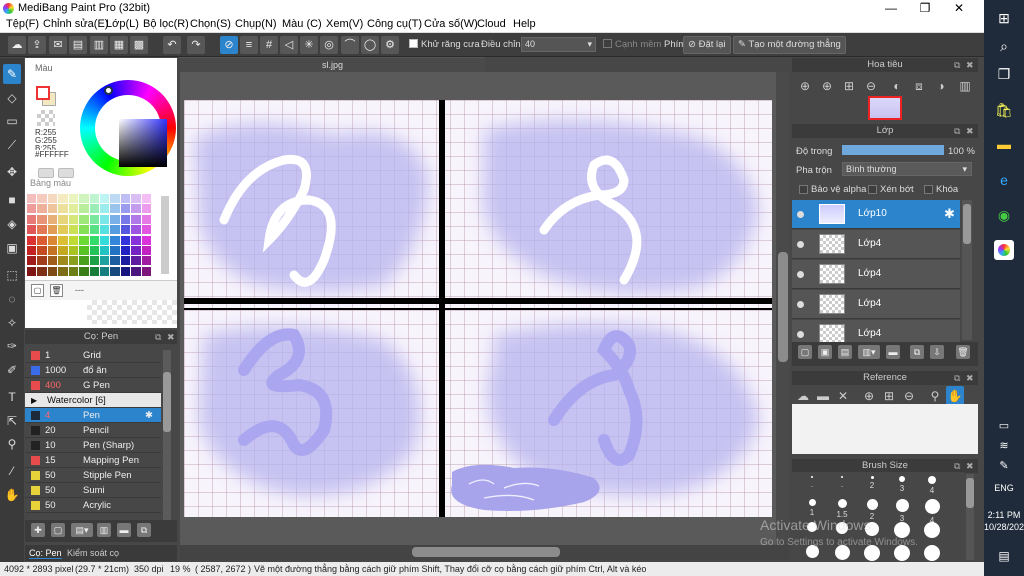 The width and height of the screenshot is (1024, 576). What do you see at coordinates (869, 396) in the screenshot?
I see `reference-zoom-in-icon: ⊕` at bounding box center [869, 396].